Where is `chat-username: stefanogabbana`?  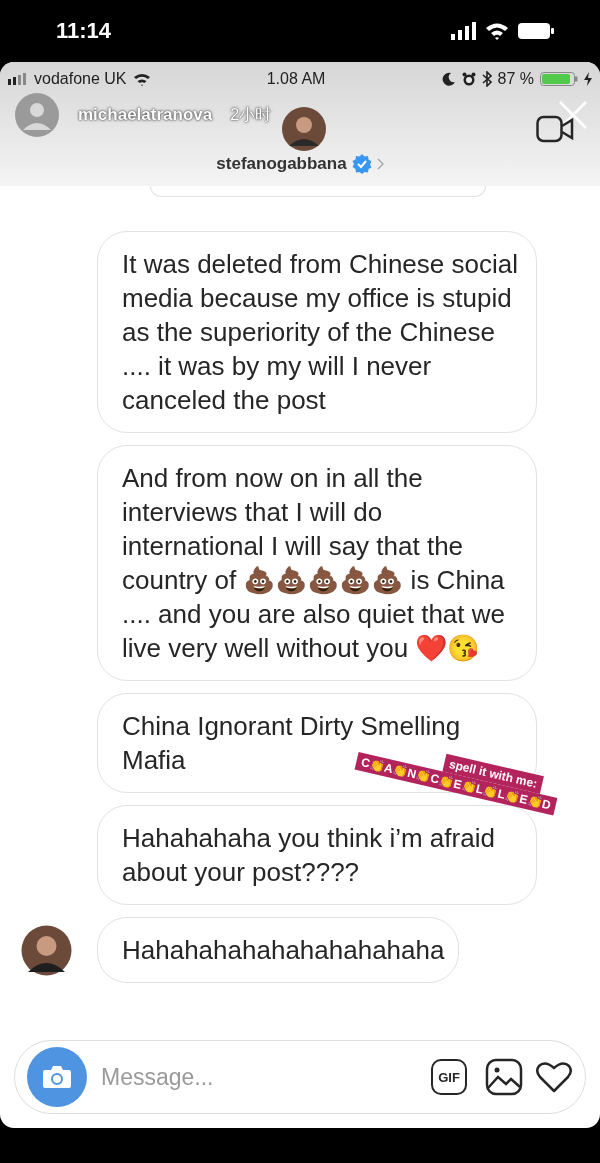 chat-username: stefanogabbana is located at coordinates (281, 164).